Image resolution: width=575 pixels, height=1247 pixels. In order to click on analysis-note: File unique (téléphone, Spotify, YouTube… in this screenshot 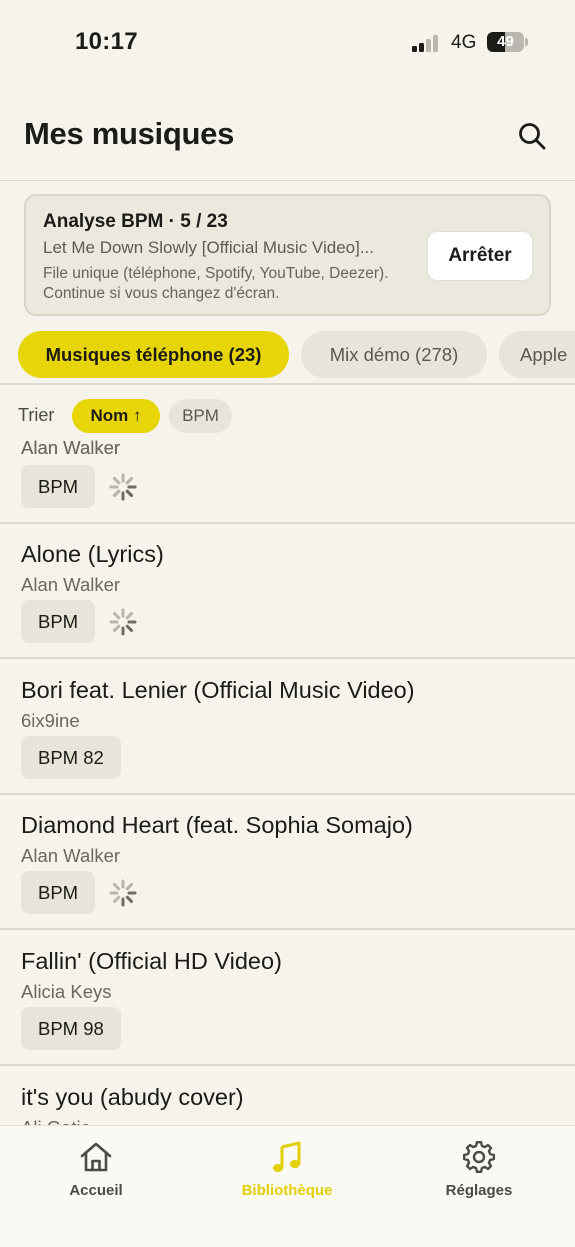, I will do `click(216, 283)`.